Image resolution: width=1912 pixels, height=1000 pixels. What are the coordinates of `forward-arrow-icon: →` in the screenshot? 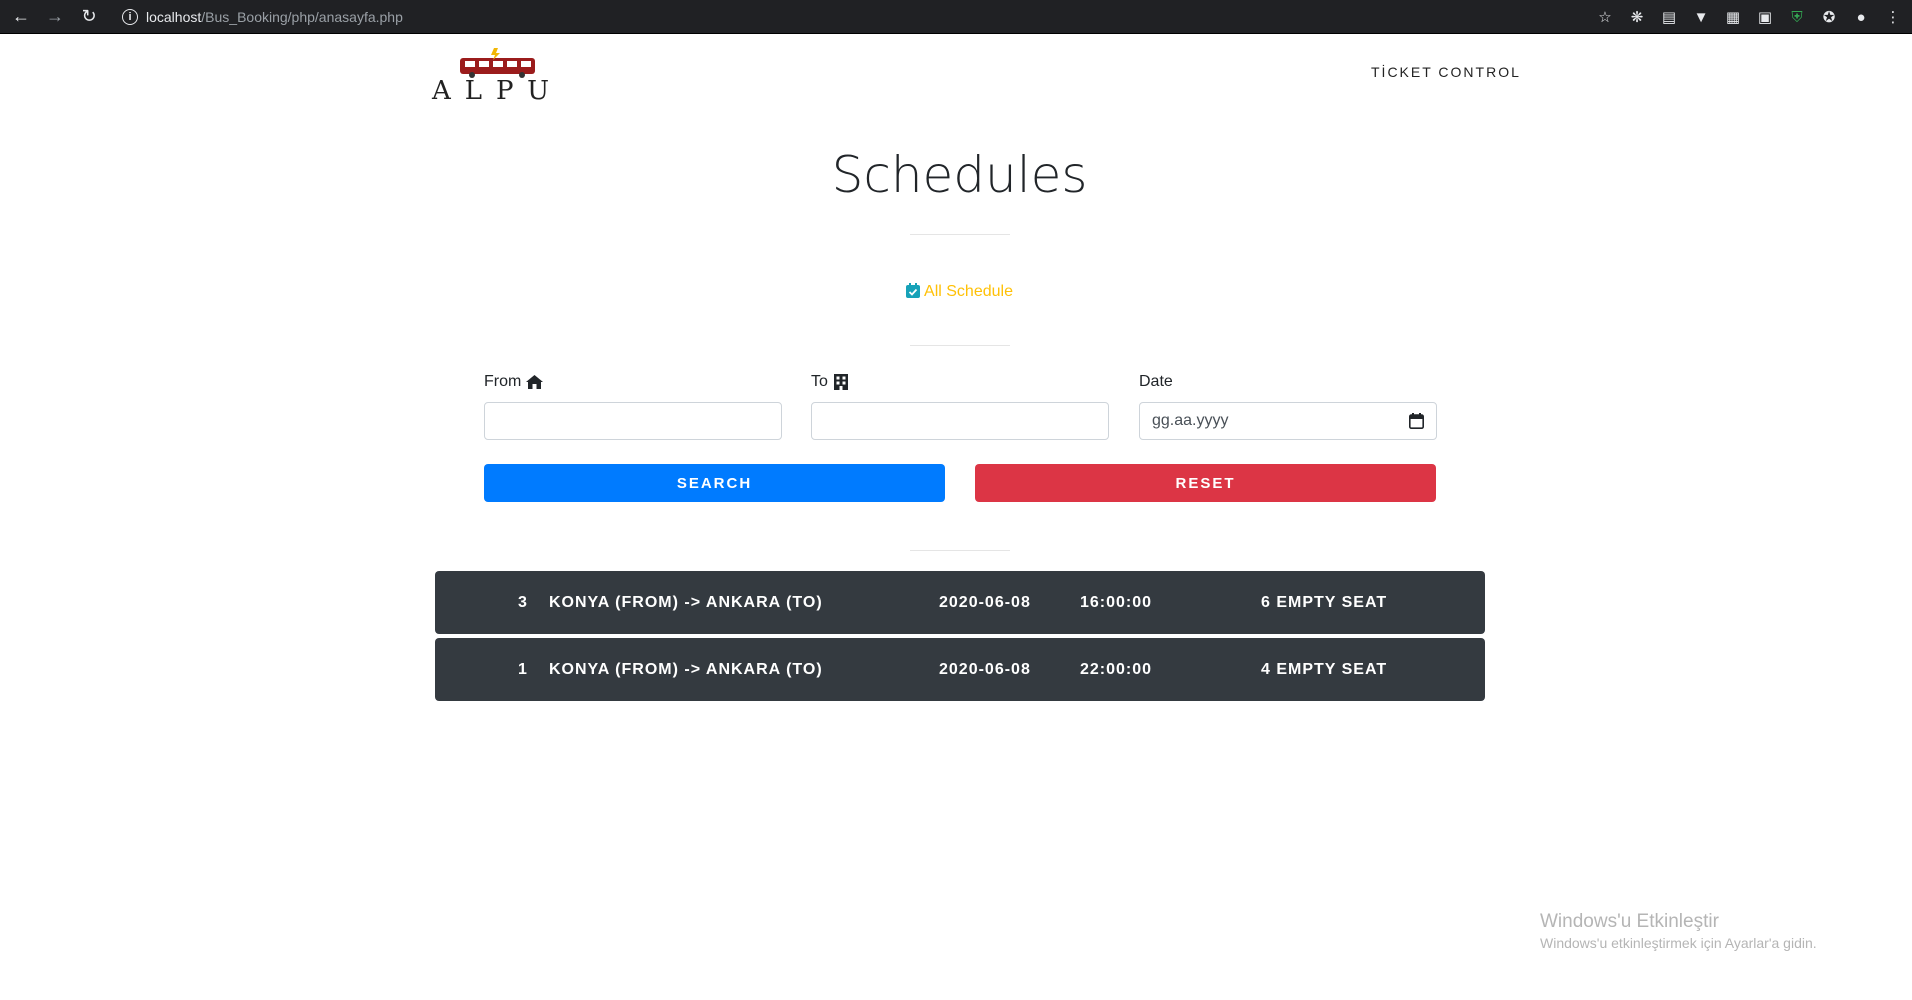 It's located at (55, 17).